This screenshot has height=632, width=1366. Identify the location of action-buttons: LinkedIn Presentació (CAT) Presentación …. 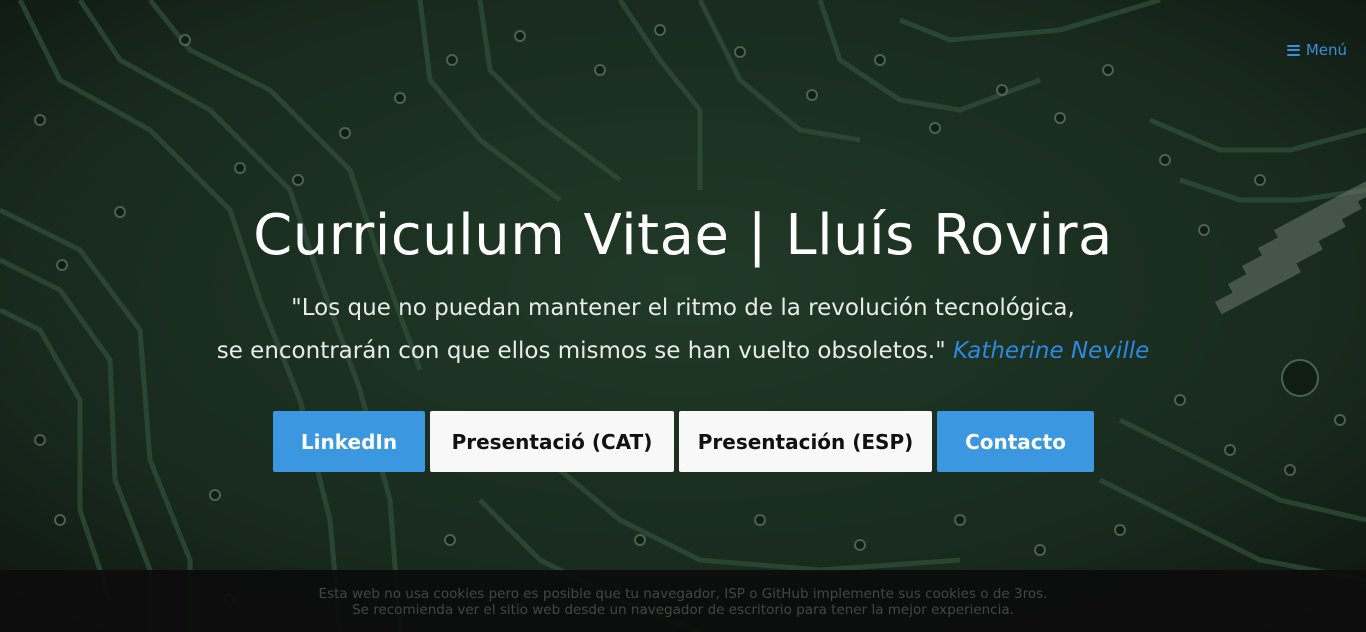
(683, 441).